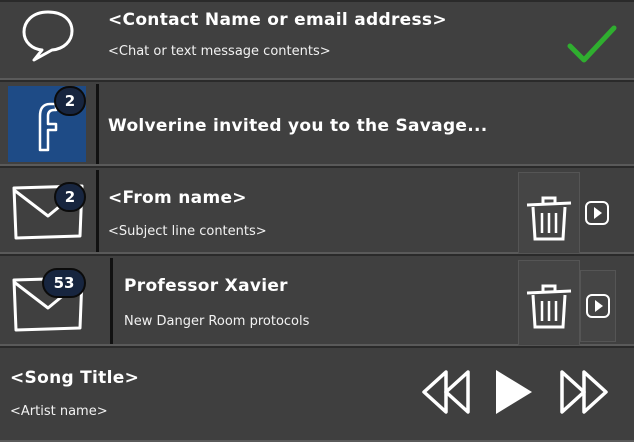 This screenshot has height=442, width=634. What do you see at coordinates (187, 231) in the screenshot?
I see `email-subject: <Subject line contents>` at bounding box center [187, 231].